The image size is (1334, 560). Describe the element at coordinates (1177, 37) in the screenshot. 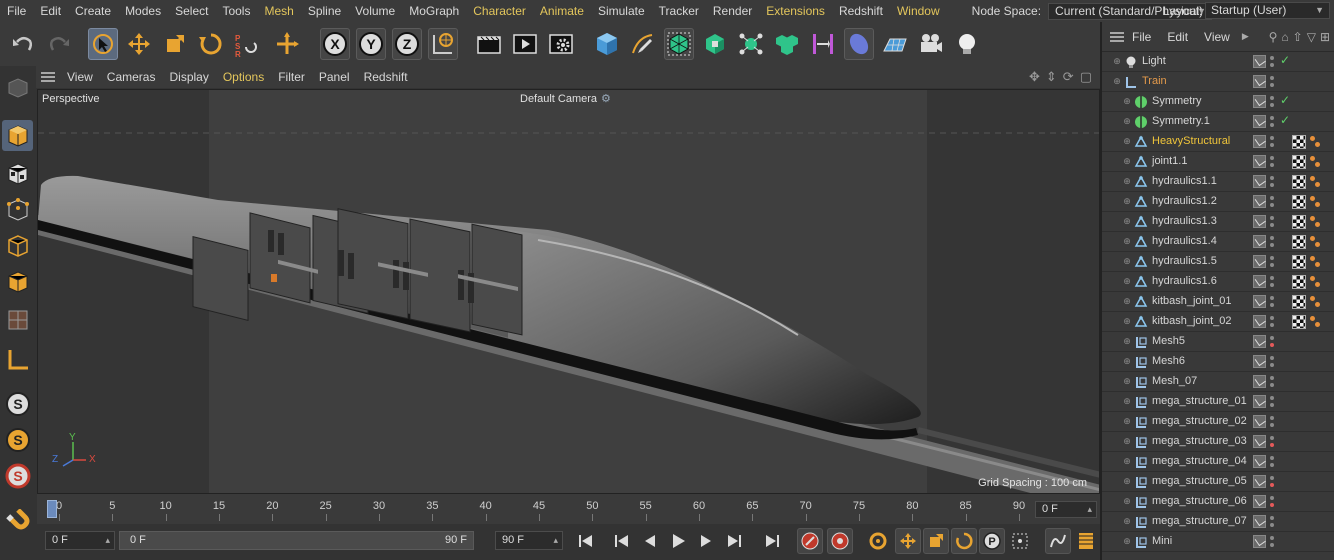

I see `object-manager-menu-edit: Edit` at that location.